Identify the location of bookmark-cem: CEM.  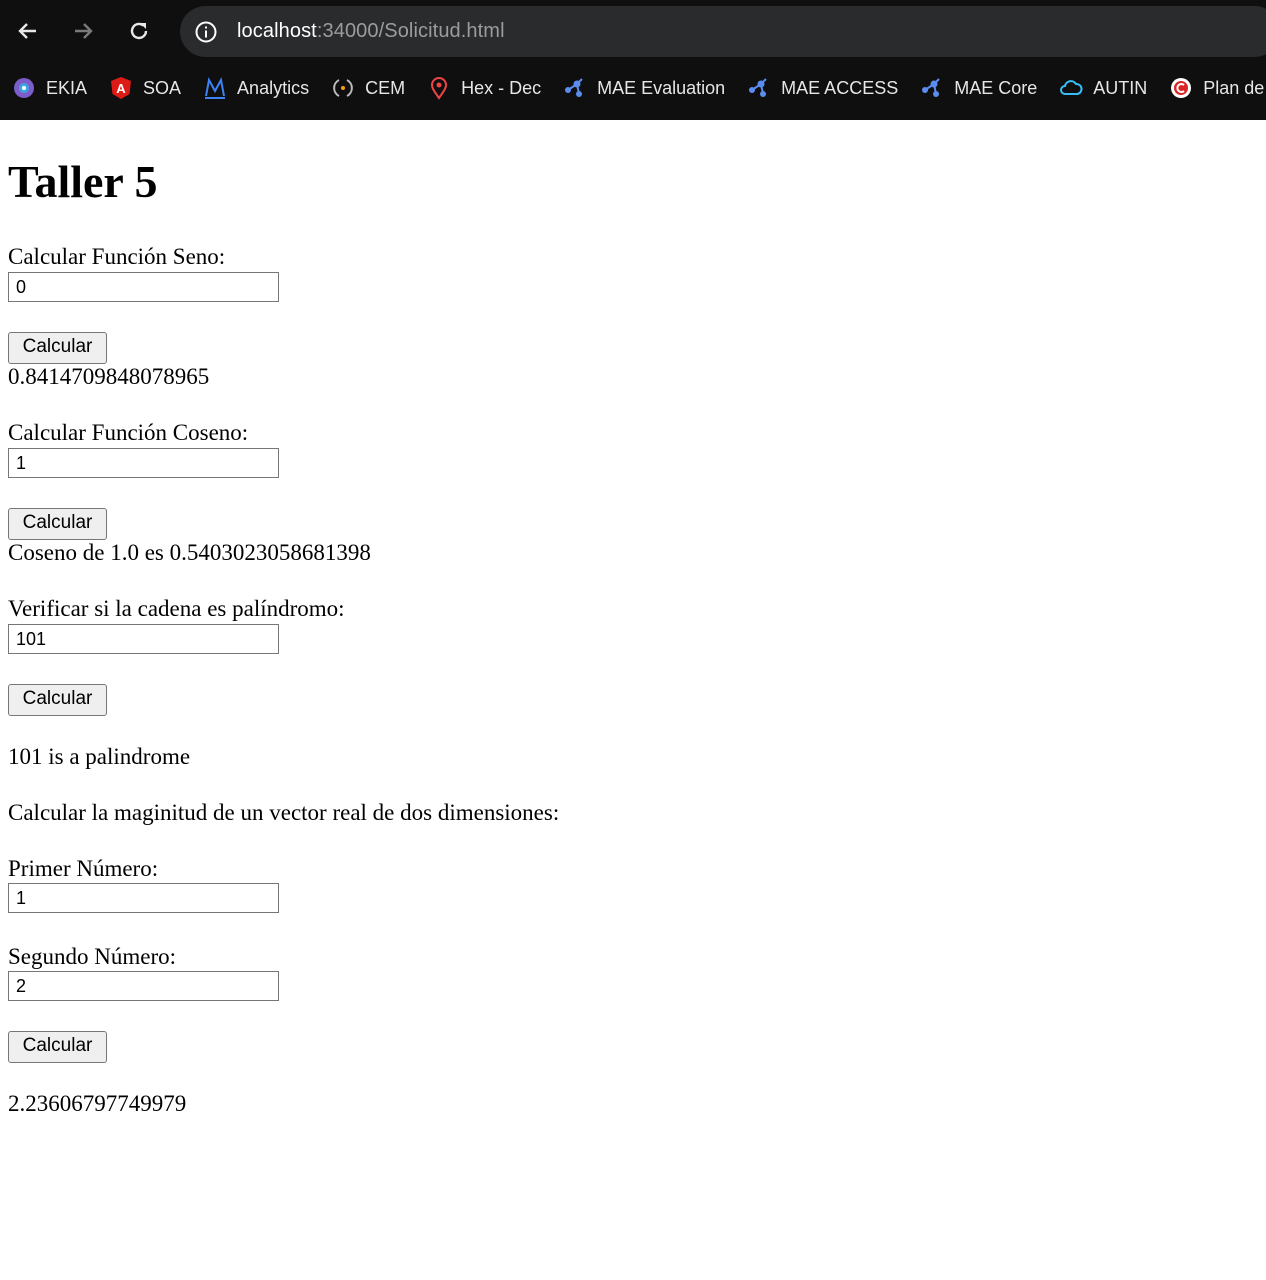
(368, 88).